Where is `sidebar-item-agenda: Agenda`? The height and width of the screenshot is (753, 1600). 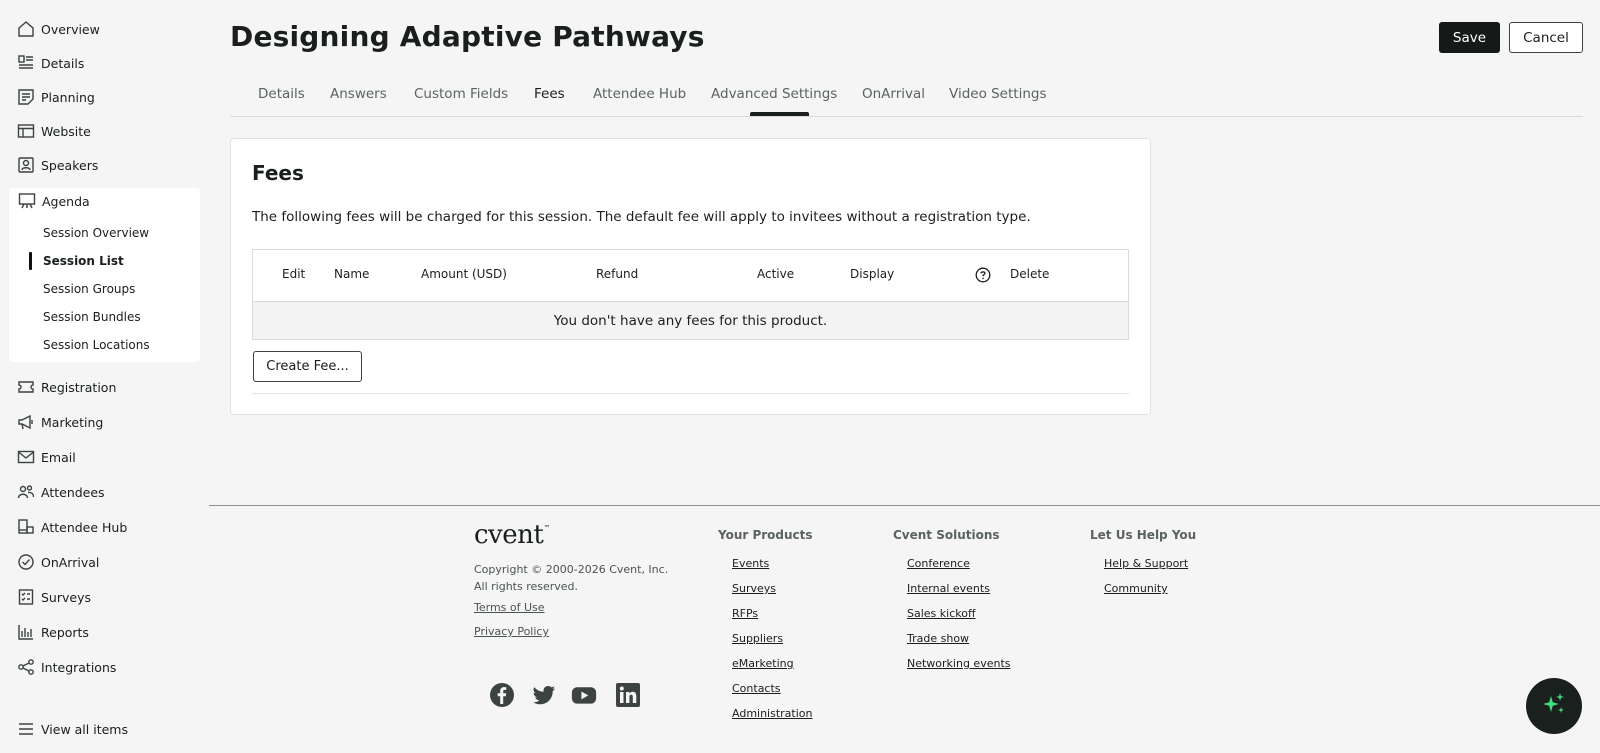 sidebar-item-agenda: Agenda is located at coordinates (54, 201).